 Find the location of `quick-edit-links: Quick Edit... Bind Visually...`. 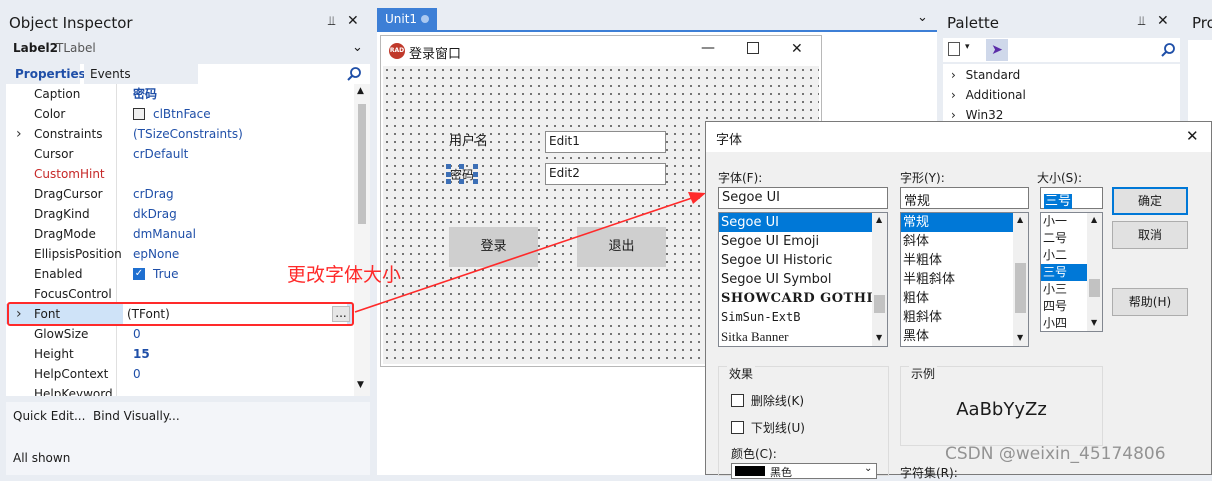

quick-edit-links: Quick Edit... Bind Visually... is located at coordinates (96, 416).